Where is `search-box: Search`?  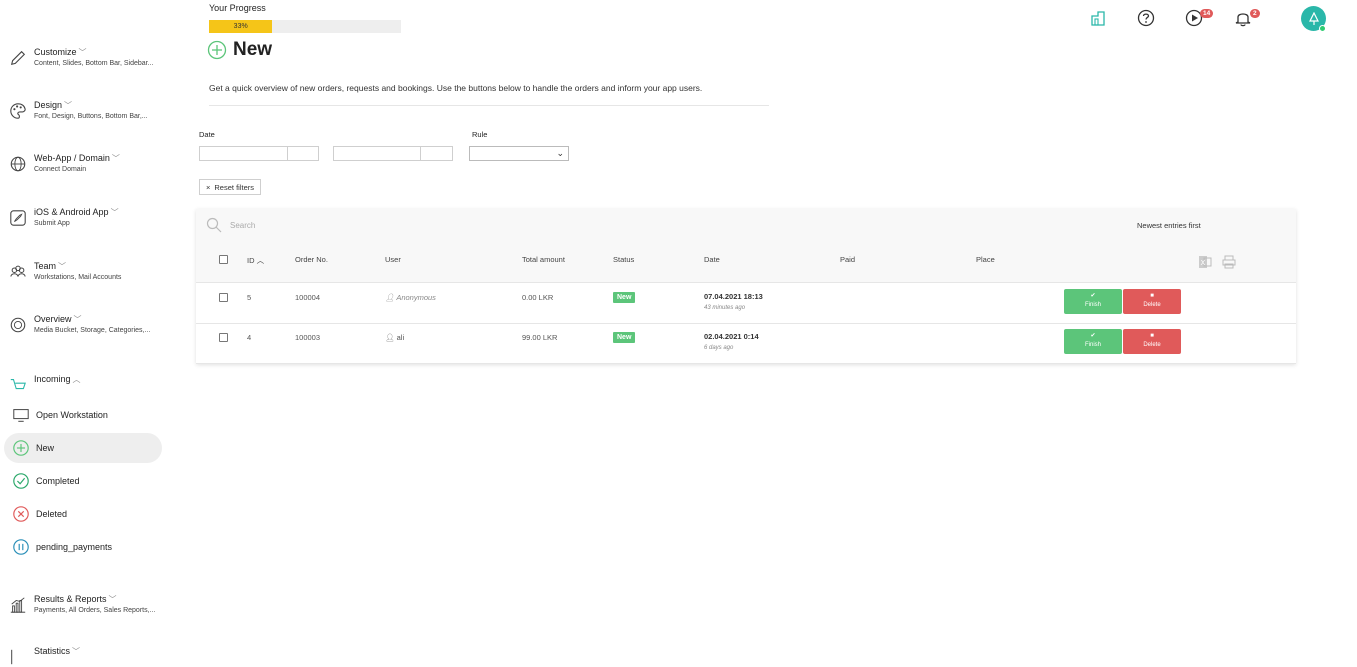 search-box: Search is located at coordinates (230, 225).